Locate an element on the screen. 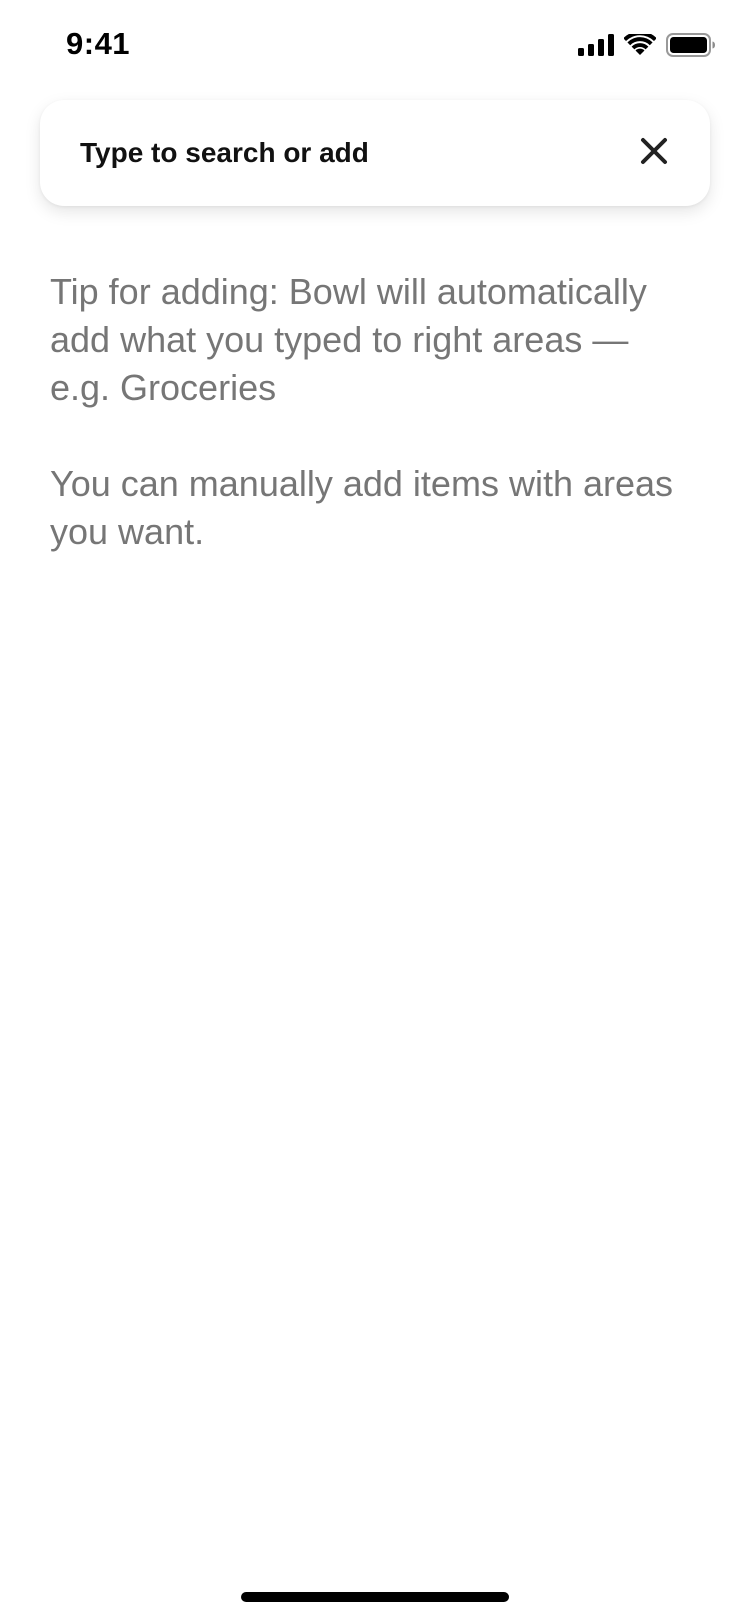 The width and height of the screenshot is (750, 1624). search-input is located at coordinates (357, 153).